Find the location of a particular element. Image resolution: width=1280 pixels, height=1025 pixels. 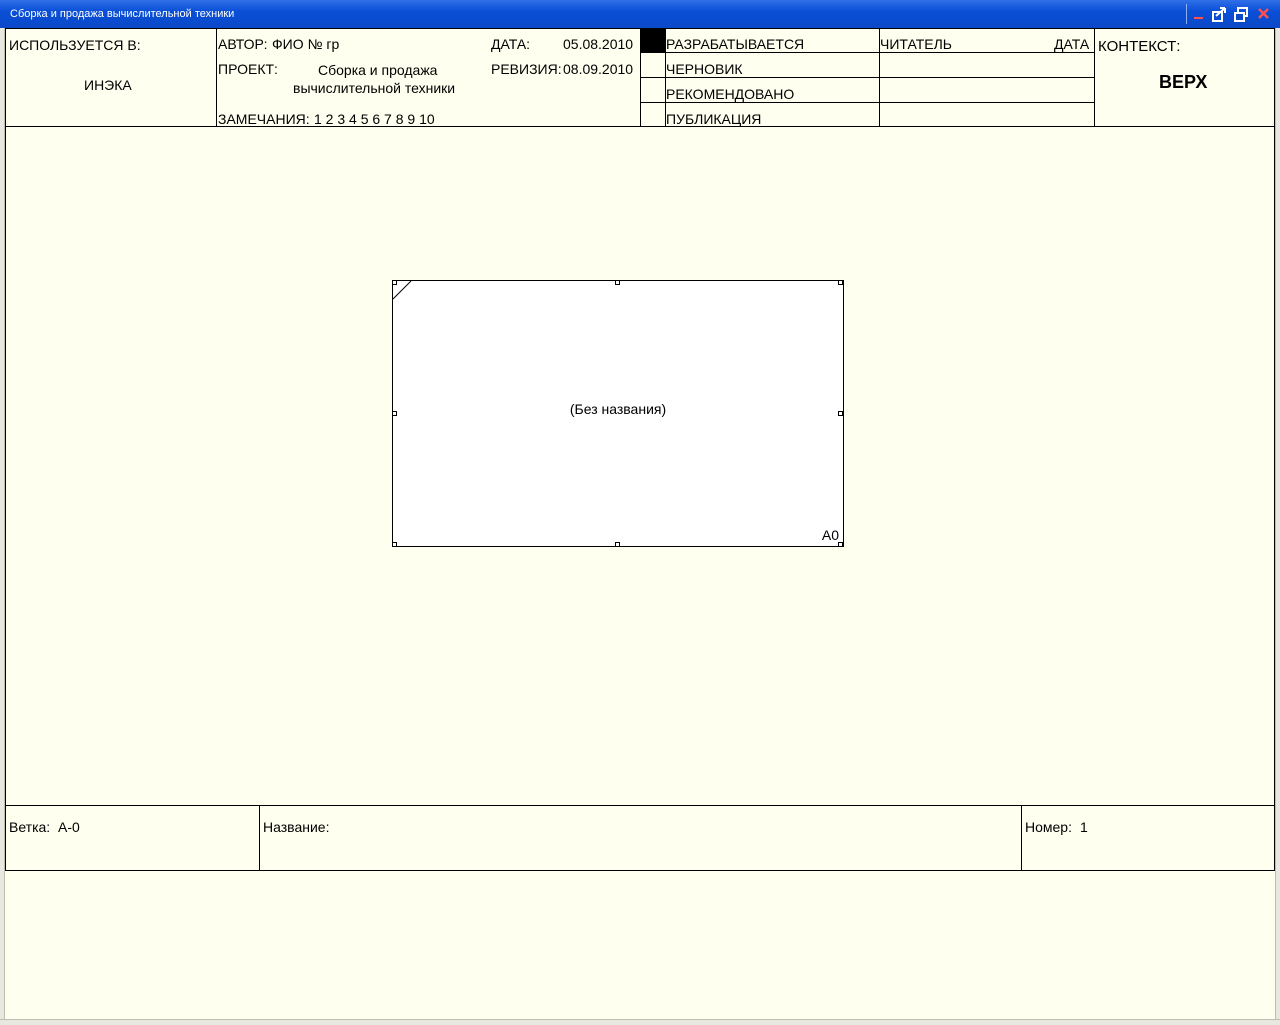

revision-value: 08.09.2010 is located at coordinates (598, 69).